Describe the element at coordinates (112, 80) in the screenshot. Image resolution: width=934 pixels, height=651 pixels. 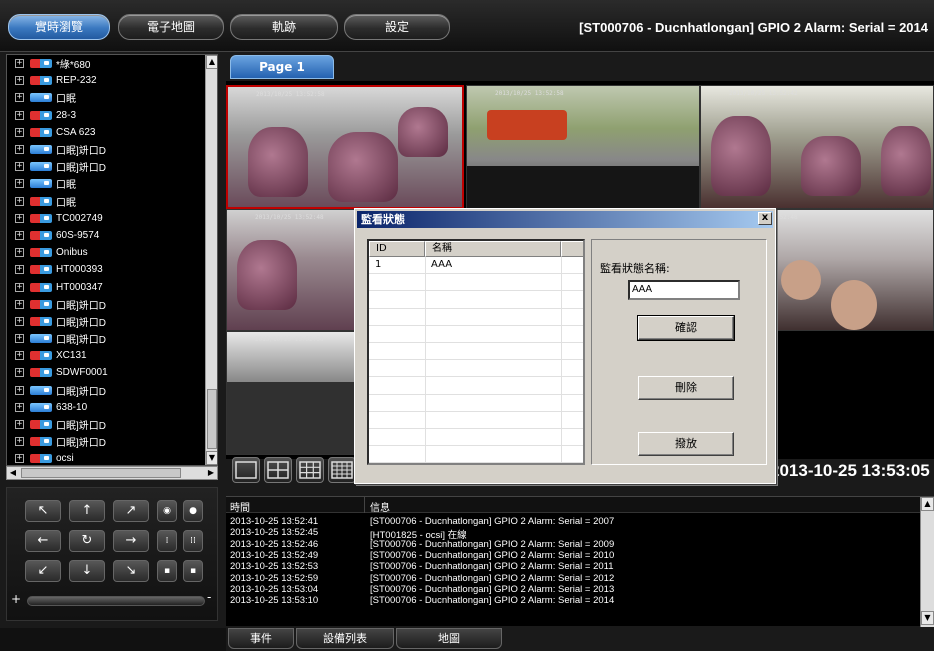
I see `tree-item: + REP-232` at that location.